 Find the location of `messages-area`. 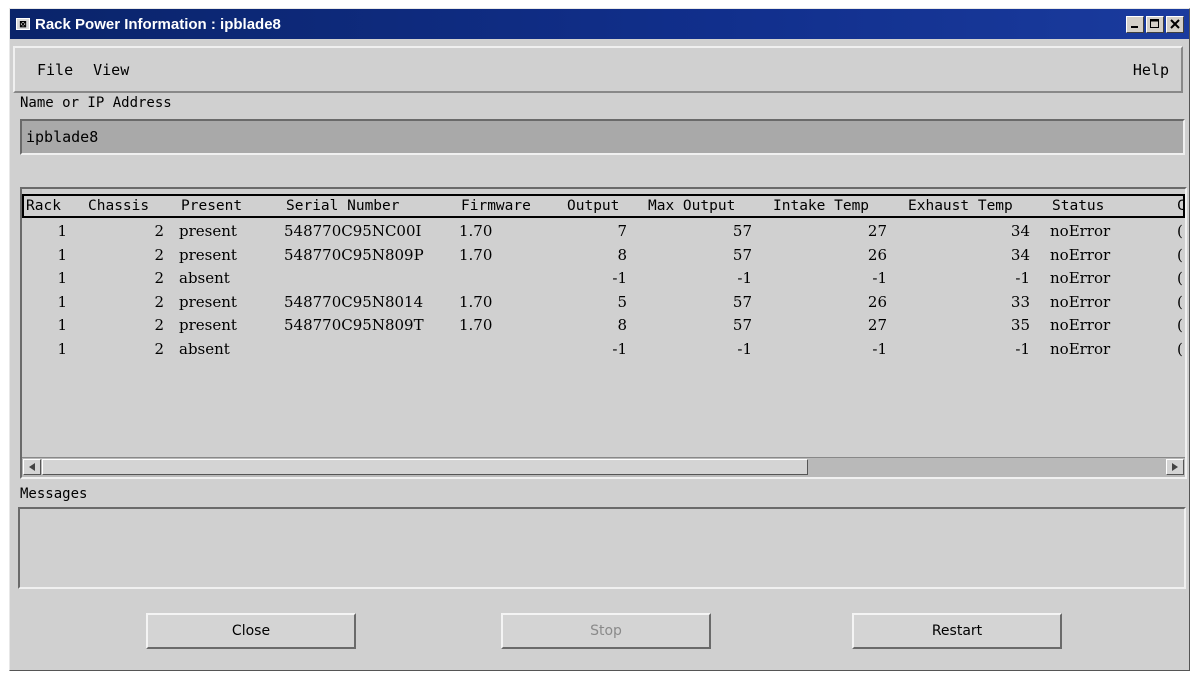

messages-area is located at coordinates (602, 548).